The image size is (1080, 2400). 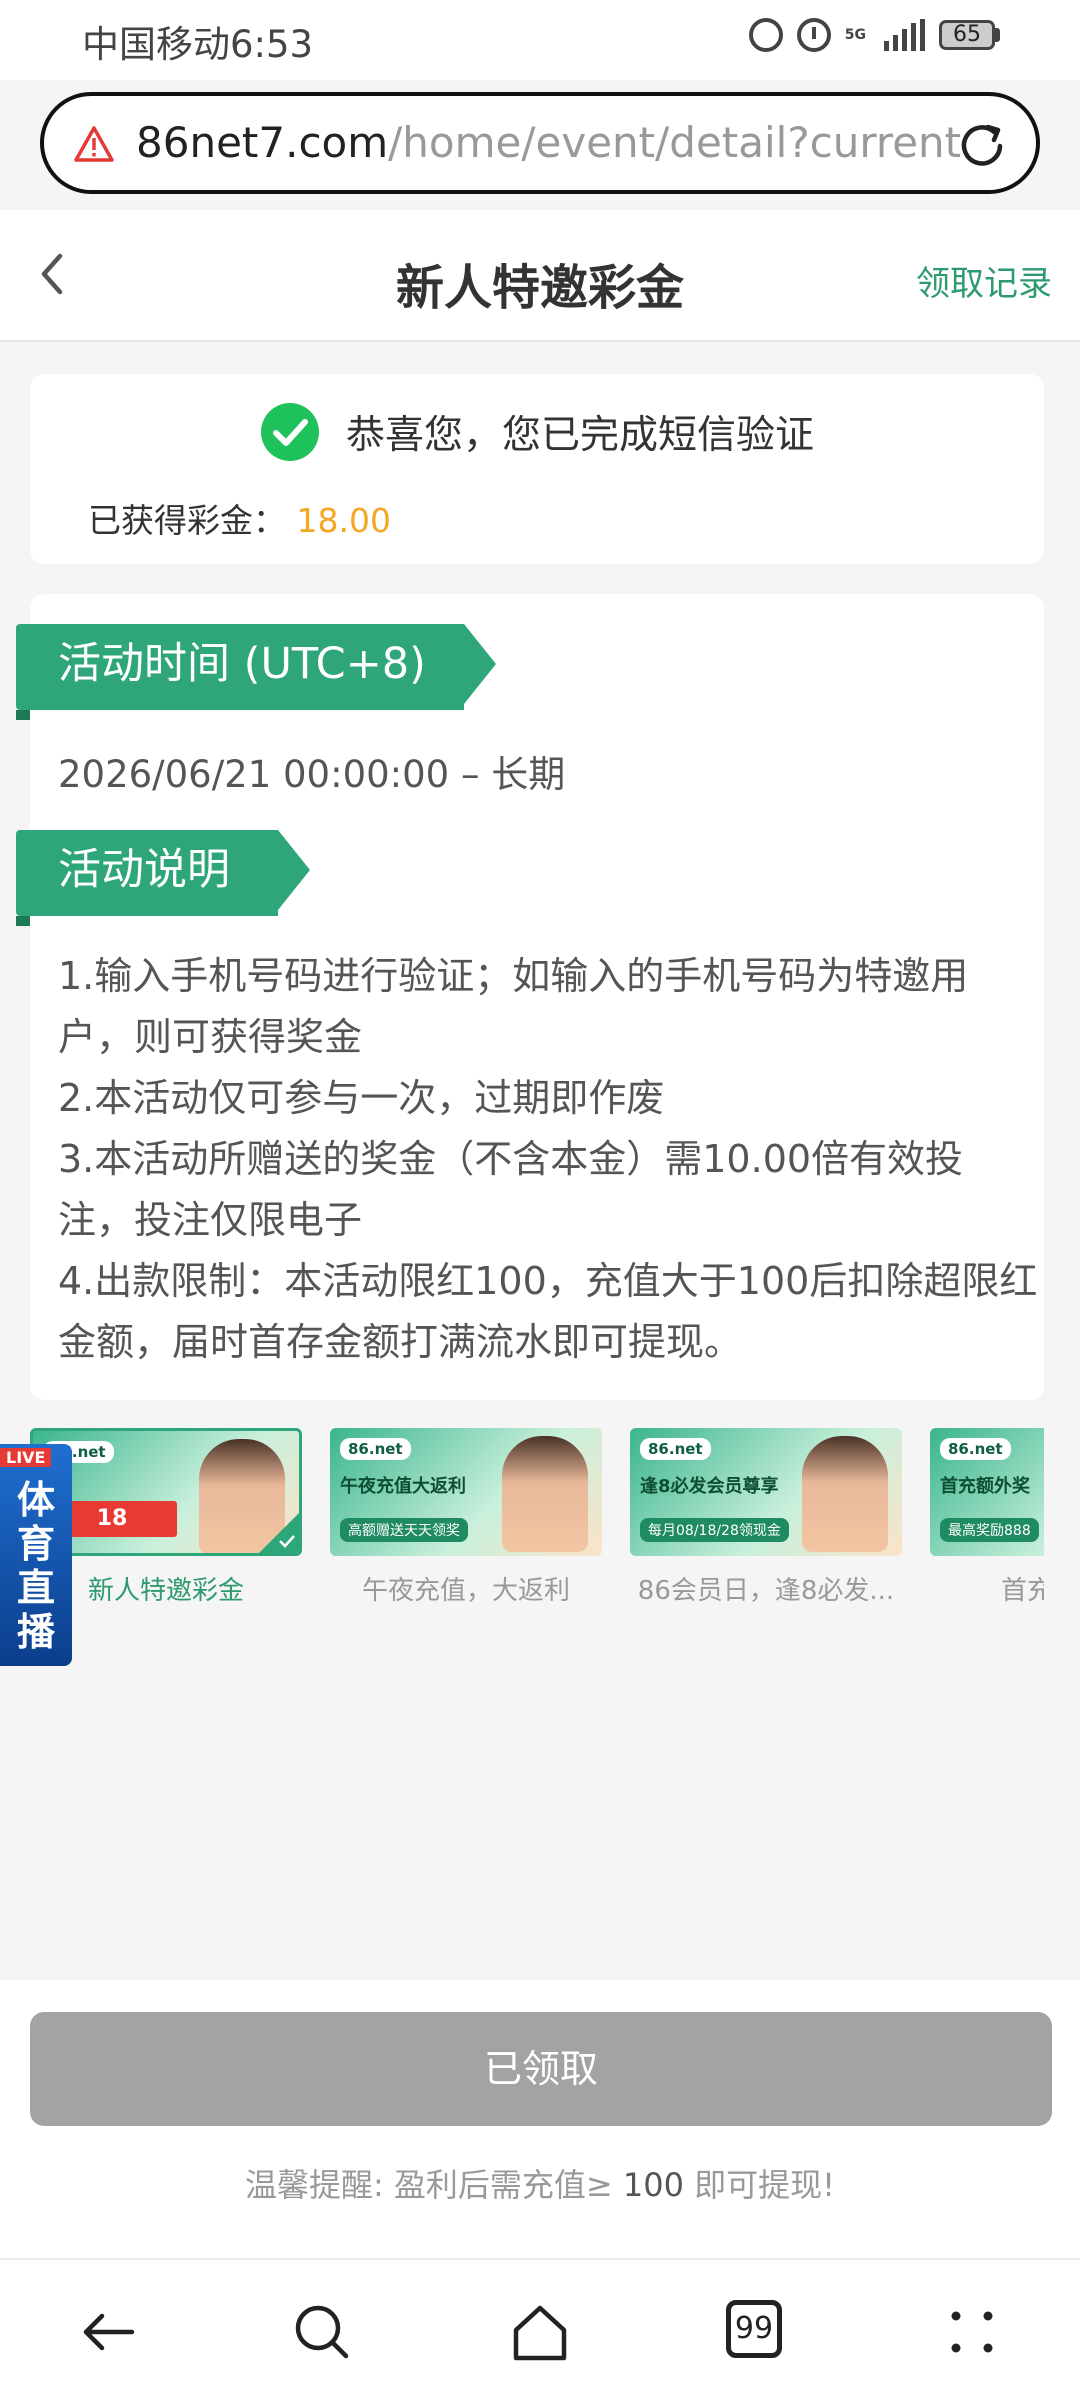 What do you see at coordinates (982, 146) in the screenshot?
I see `reload-icon` at bounding box center [982, 146].